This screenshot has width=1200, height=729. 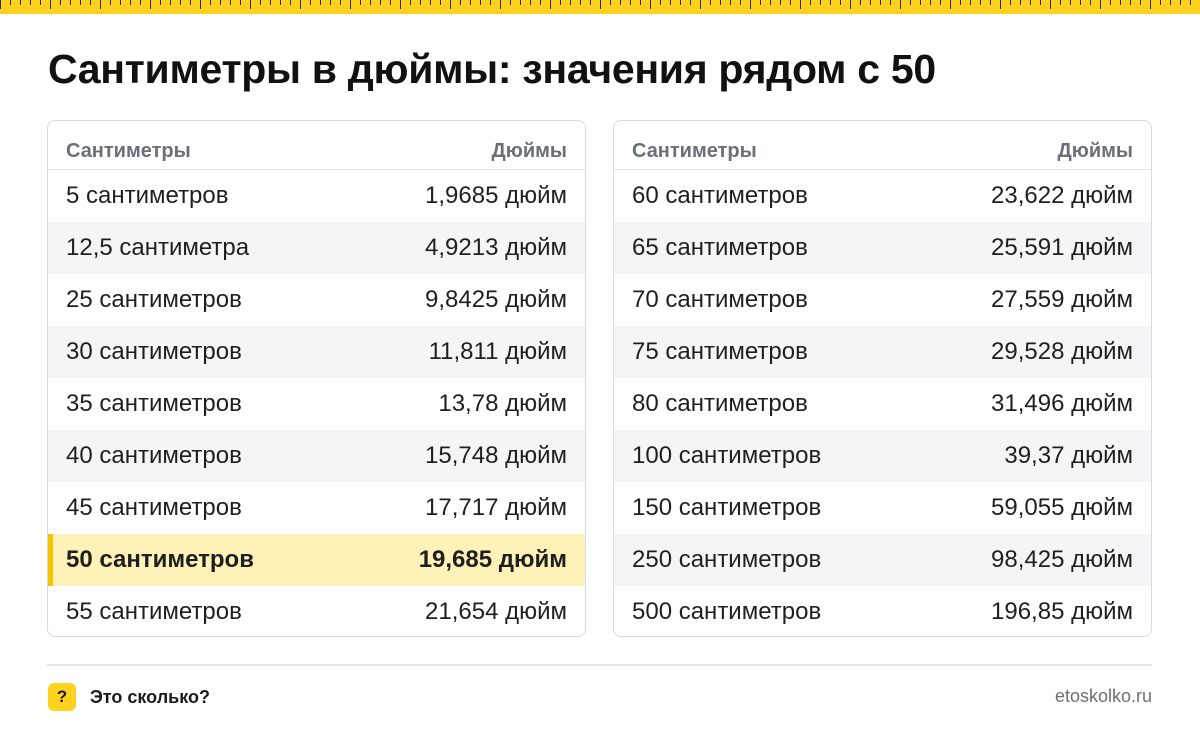 I want to click on cell-centimeters: 55 сантиметров, so click(x=154, y=611).